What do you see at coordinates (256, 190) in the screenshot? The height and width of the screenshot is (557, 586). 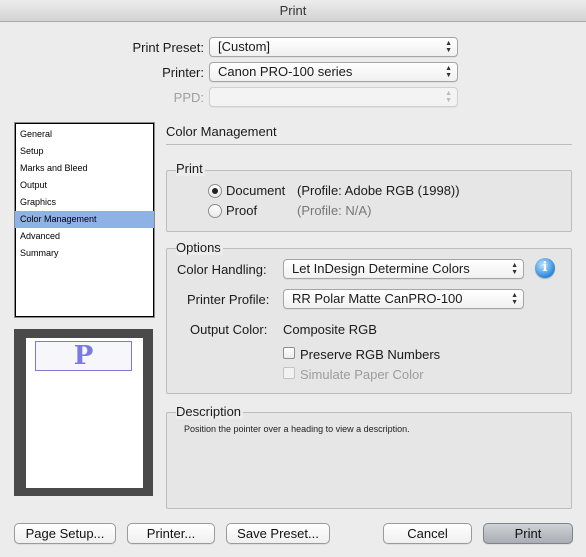 I see `document-label: Document` at bounding box center [256, 190].